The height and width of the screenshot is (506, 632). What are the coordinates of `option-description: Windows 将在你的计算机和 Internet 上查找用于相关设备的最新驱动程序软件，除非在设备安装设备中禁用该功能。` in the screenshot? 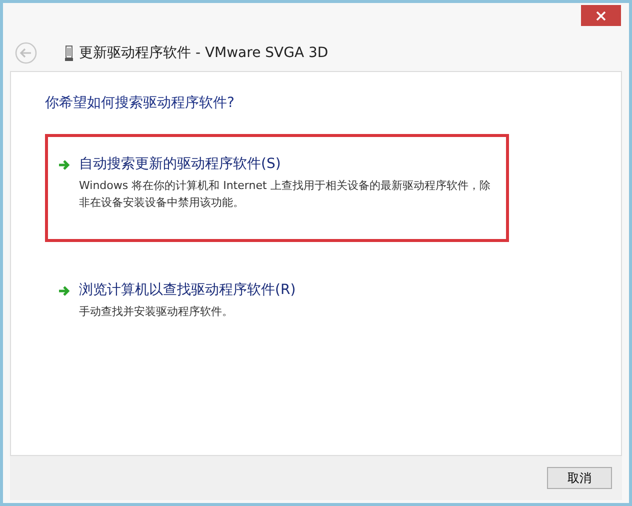 It's located at (285, 194).